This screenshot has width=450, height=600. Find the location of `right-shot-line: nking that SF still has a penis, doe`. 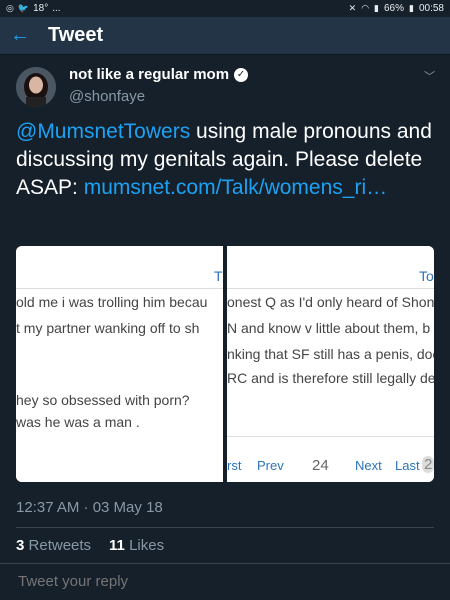

right-shot-line: nking that SF still has a penis, doe is located at coordinates (330, 354).